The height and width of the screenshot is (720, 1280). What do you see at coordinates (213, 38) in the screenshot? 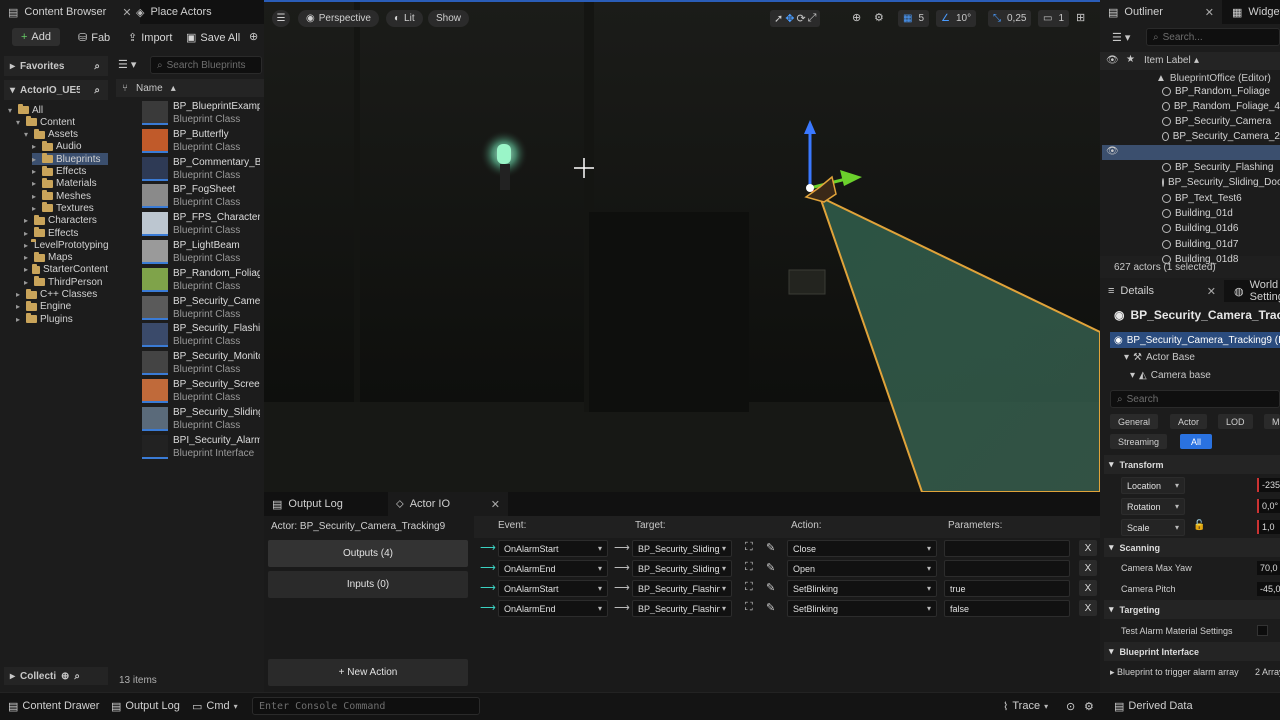
I see `save-all-button: ▣ Save All` at bounding box center [213, 38].